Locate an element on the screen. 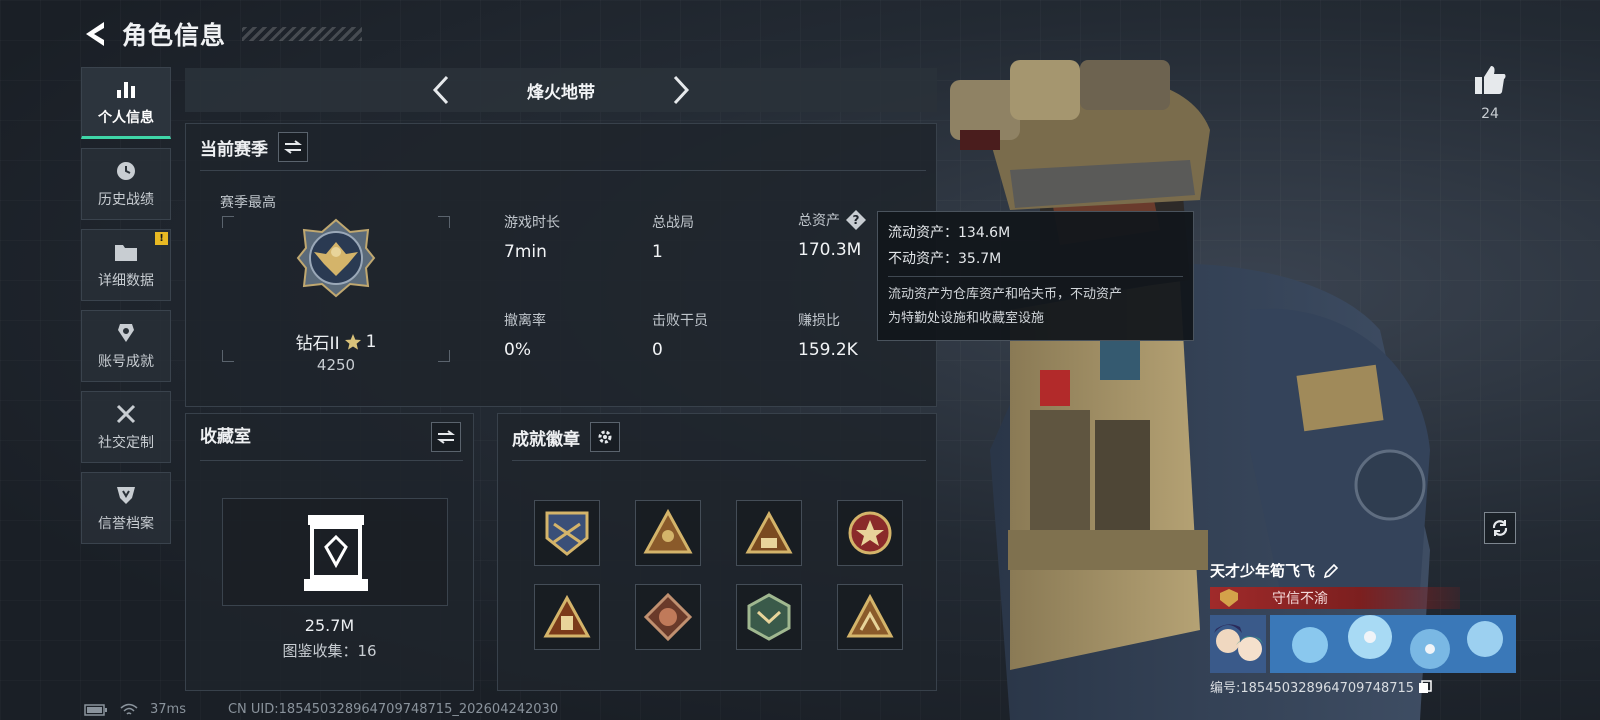 This screenshot has width=1600, height=720. next-mode-button is located at coordinates (681, 90).